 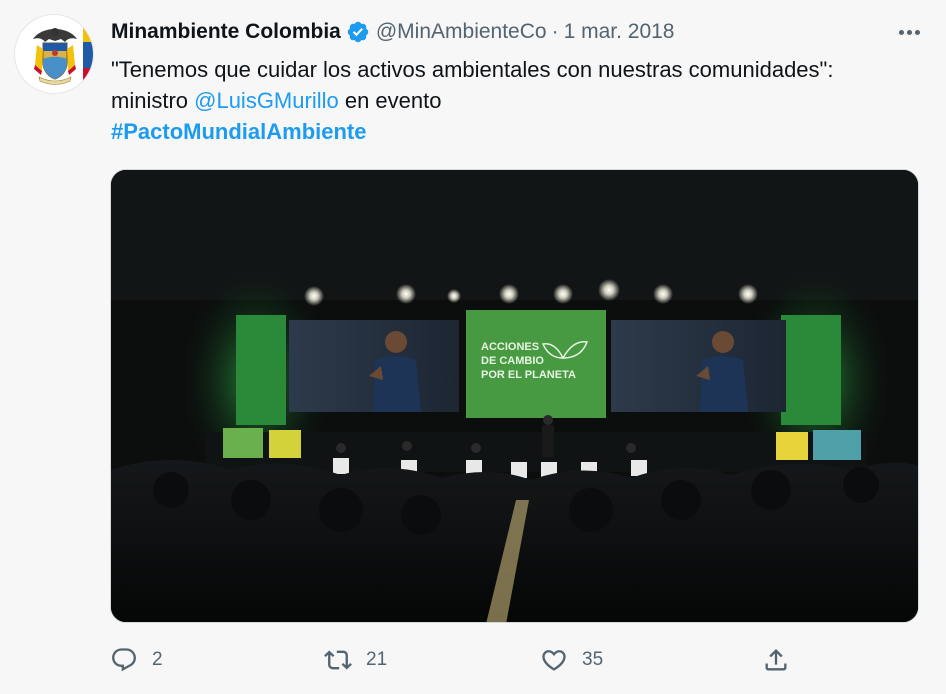 I want to click on reply-count: 2, so click(x=157, y=659).